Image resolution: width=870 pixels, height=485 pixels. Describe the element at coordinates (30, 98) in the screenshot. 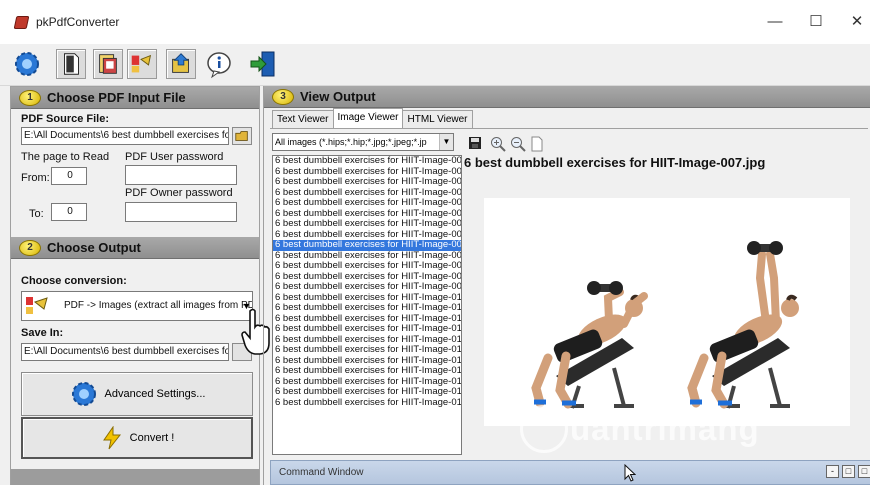

I see `step-badge: 1` at that location.